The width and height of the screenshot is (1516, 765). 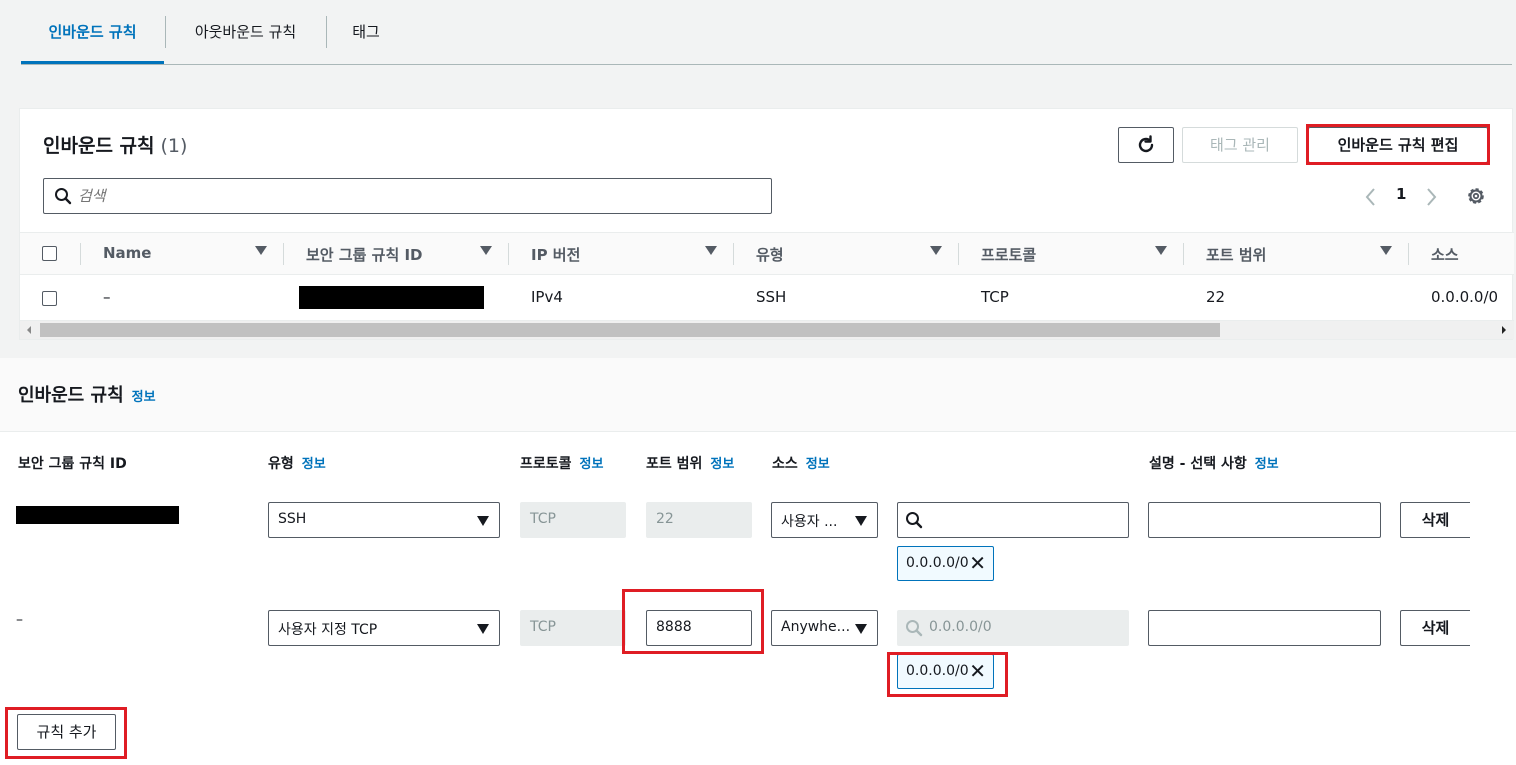 What do you see at coordinates (693, 621) in the screenshot?
I see `highlight-port-range` at bounding box center [693, 621].